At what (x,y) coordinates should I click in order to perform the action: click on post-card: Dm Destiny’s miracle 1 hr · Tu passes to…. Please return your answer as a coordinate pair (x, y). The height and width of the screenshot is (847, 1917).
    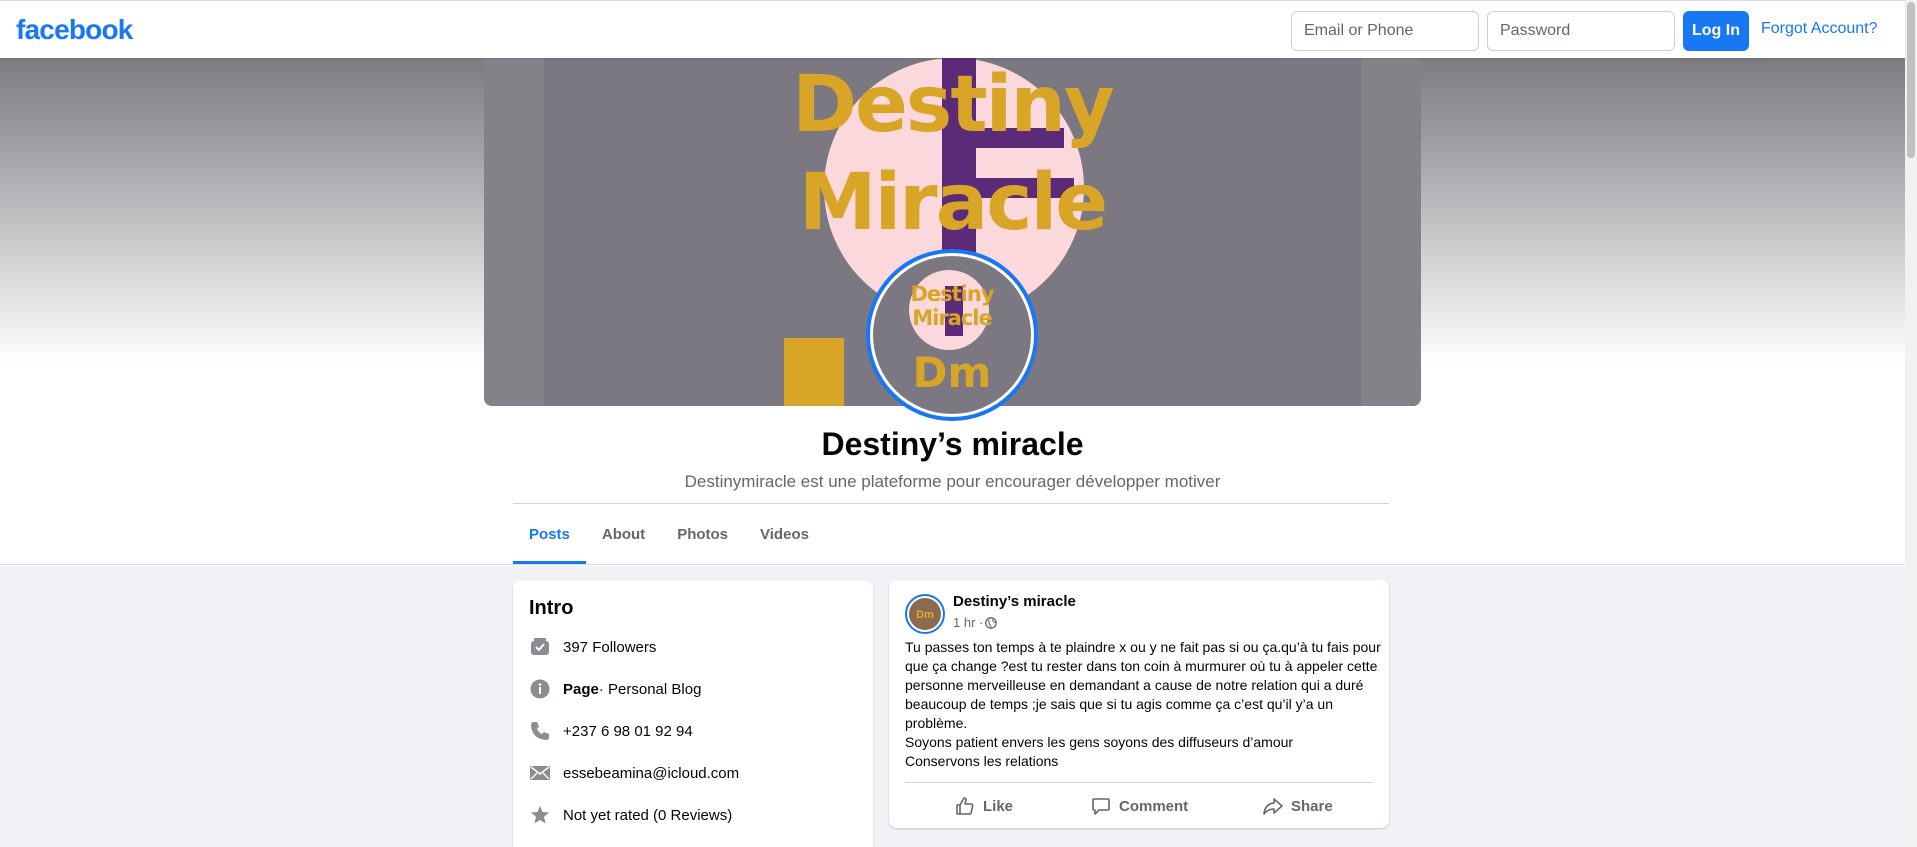
    Looking at the image, I should click on (1139, 704).